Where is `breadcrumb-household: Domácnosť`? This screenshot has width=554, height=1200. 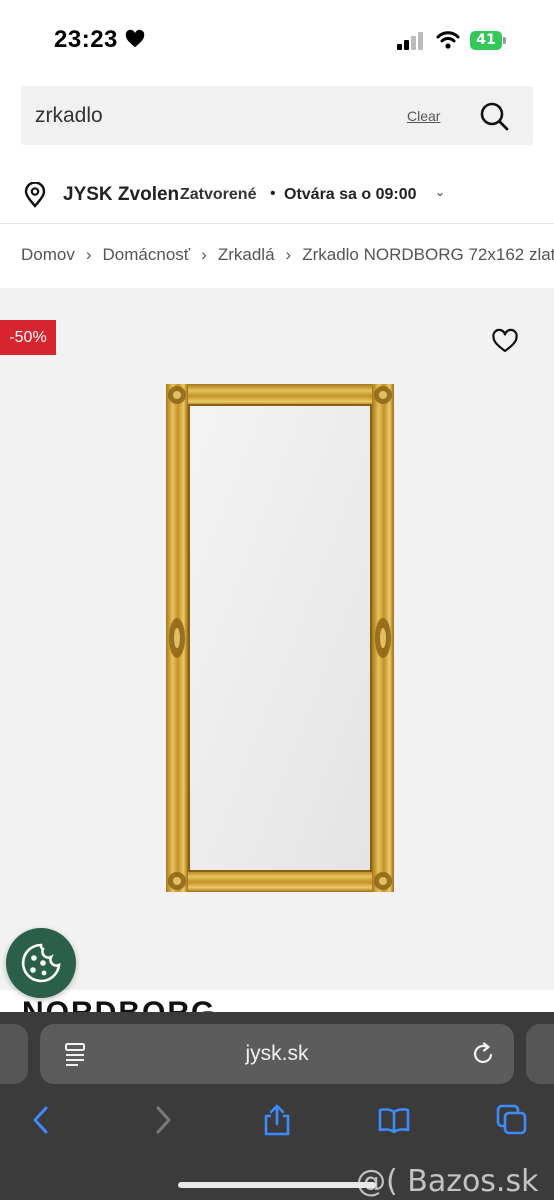
breadcrumb-household: Domácnosť is located at coordinates (147, 255).